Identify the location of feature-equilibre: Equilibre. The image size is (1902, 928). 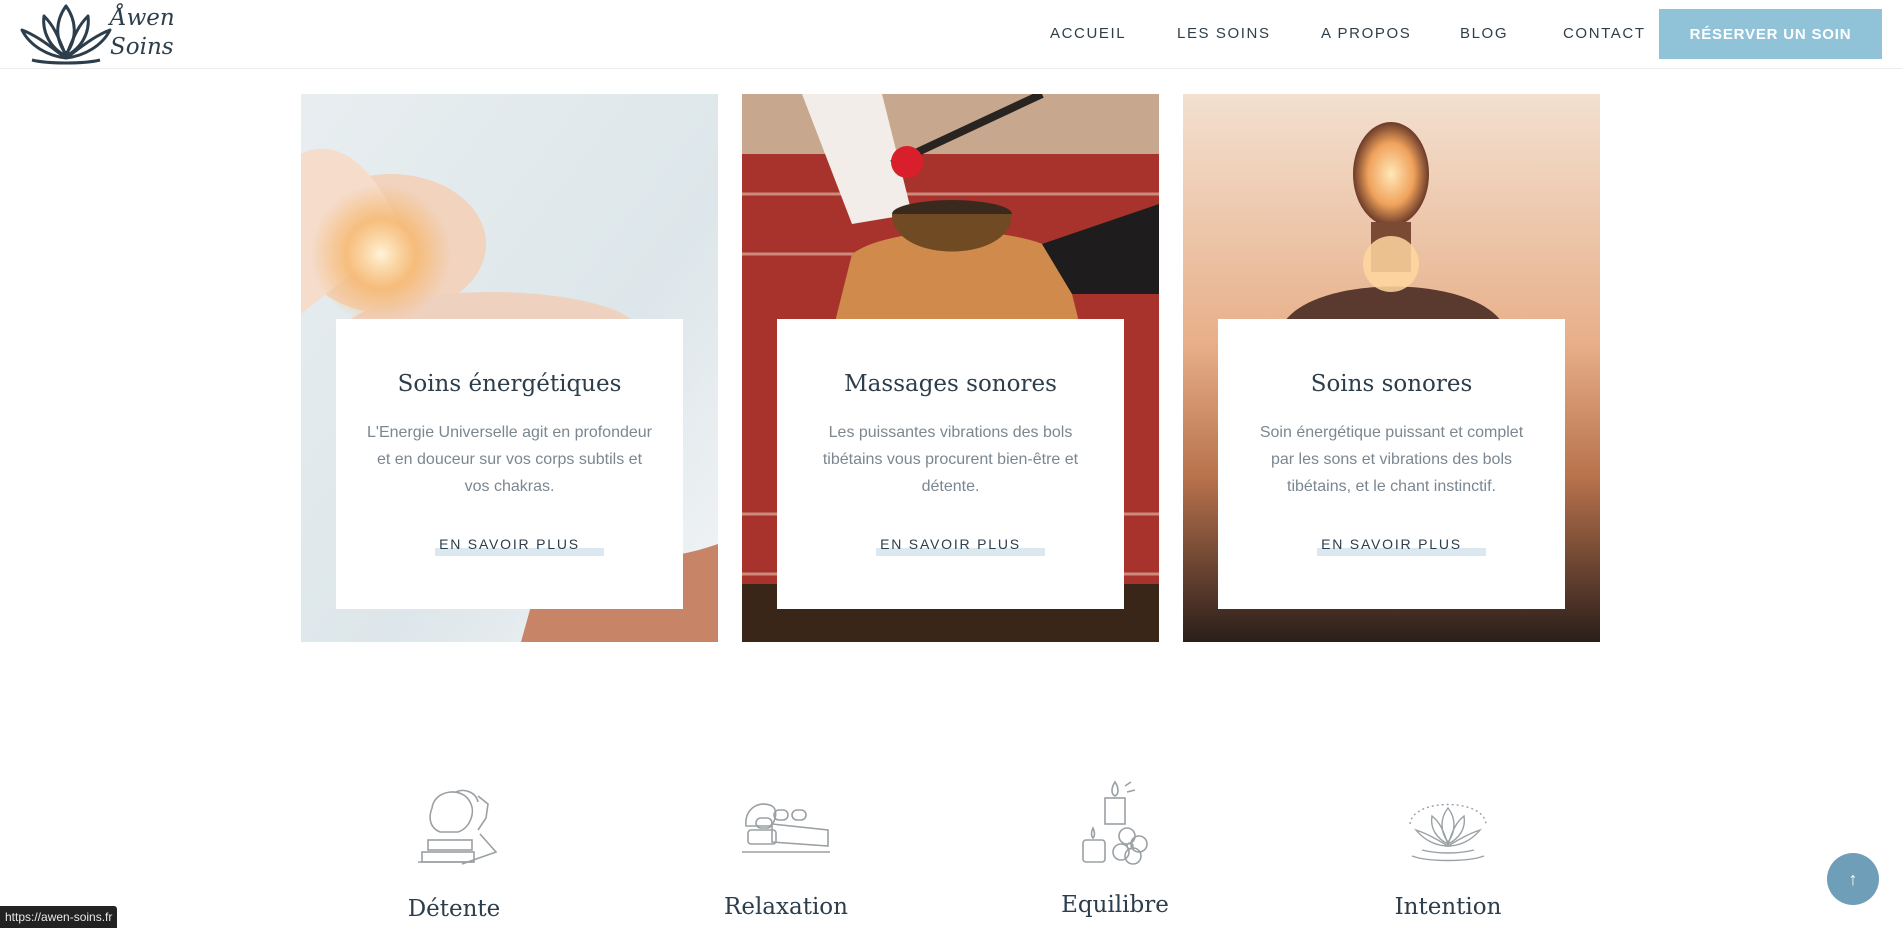
(1115, 848).